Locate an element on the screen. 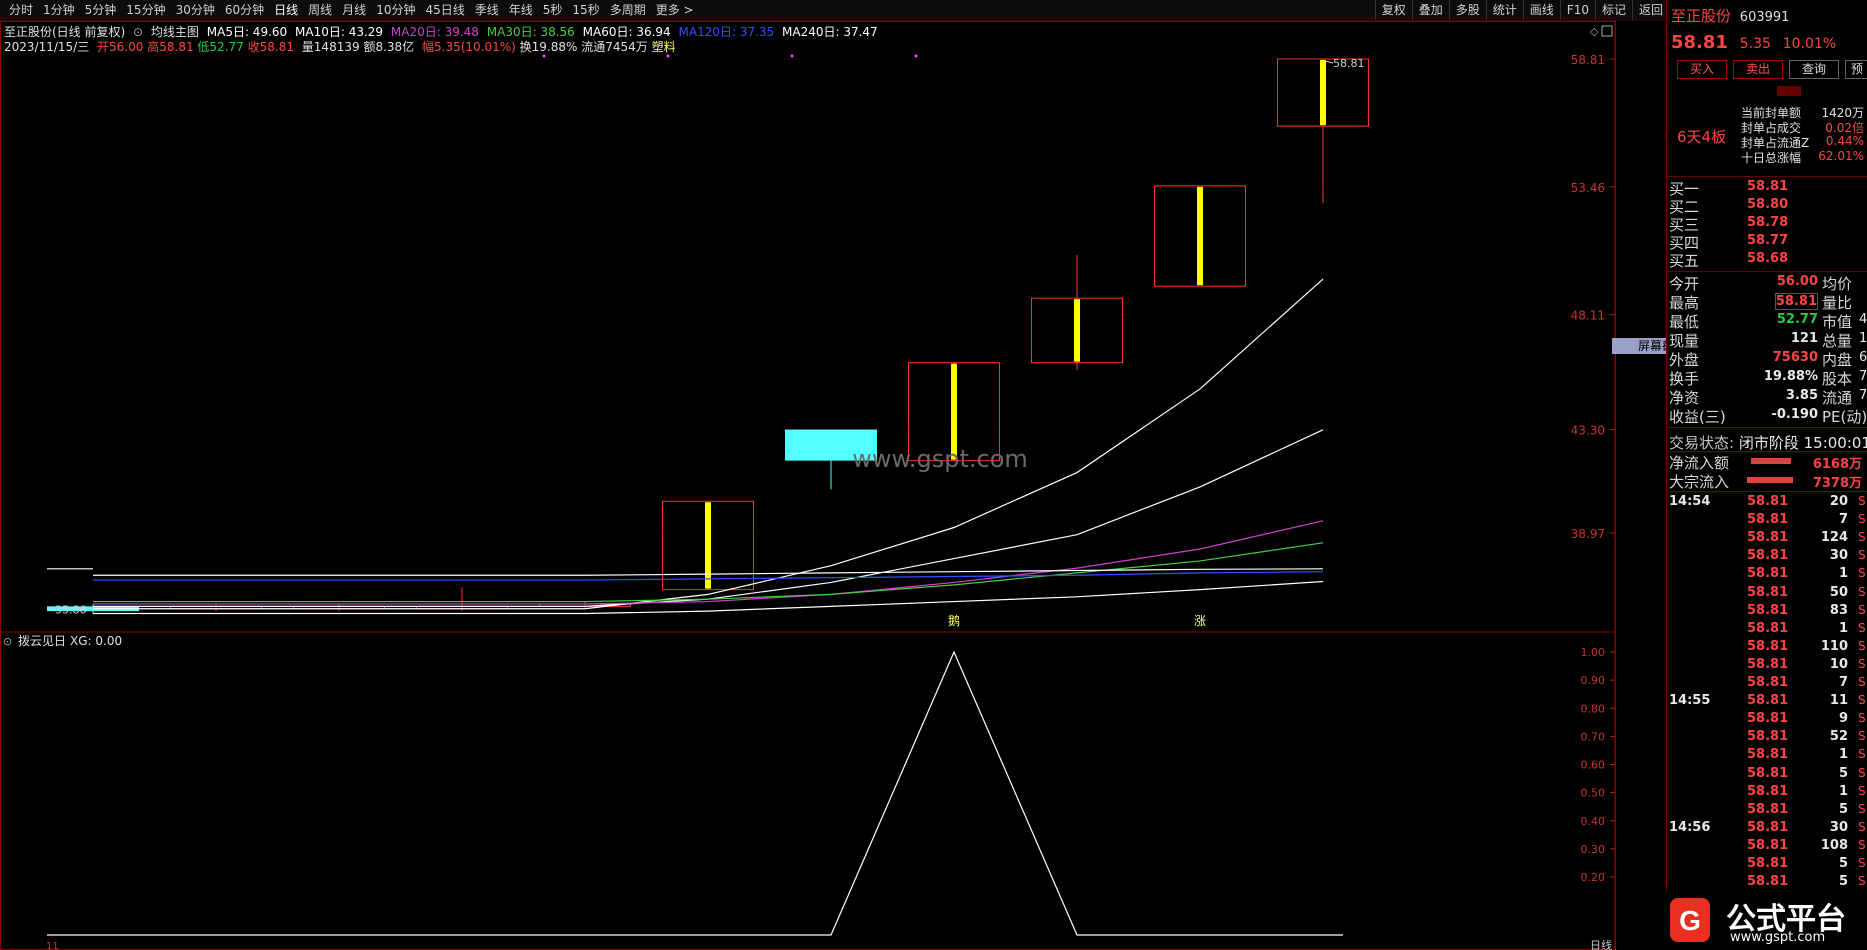  period-tab: 1分钟 is located at coordinates (59, 10).